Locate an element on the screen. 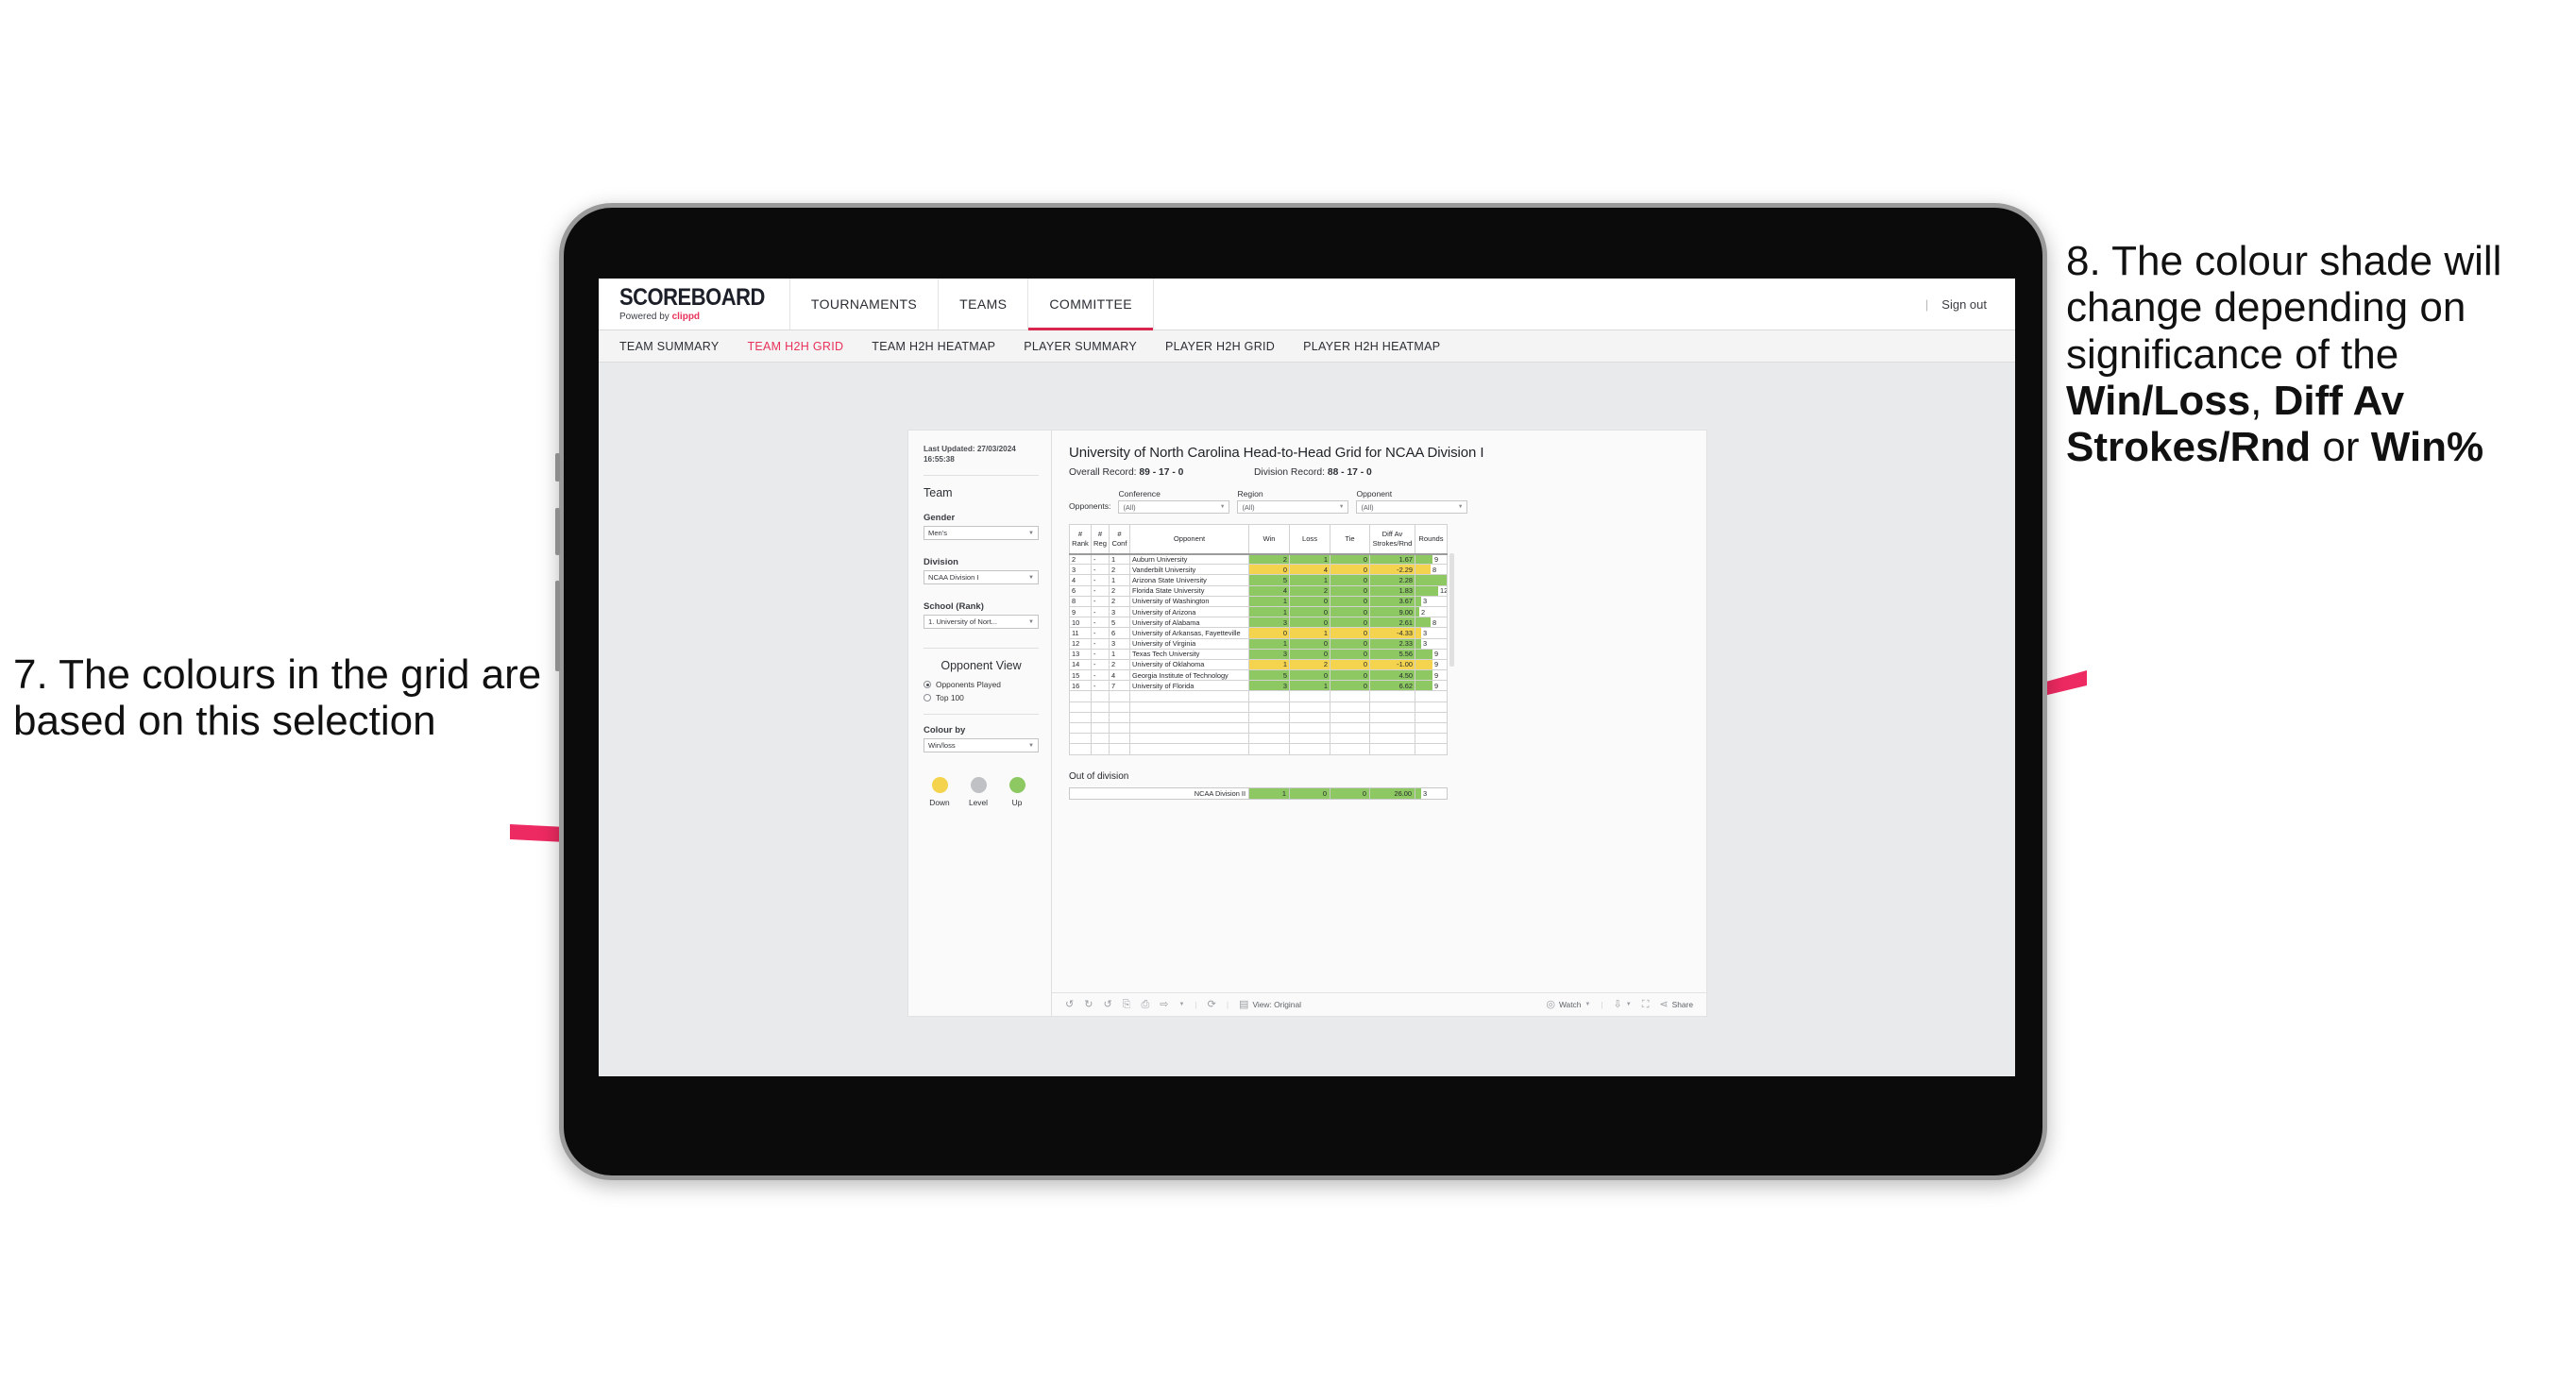 This screenshot has height=1386, width=2576. column-header-loss: Loss is located at coordinates (1309, 539).